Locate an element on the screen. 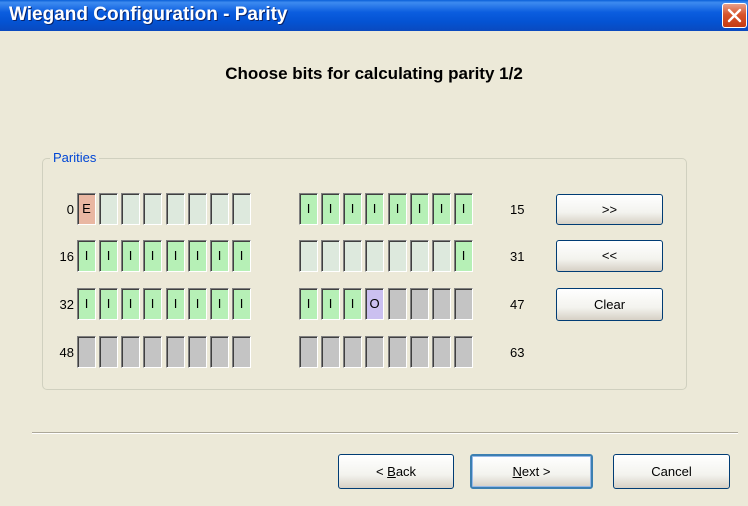  next-bits-button: >> is located at coordinates (609, 209).